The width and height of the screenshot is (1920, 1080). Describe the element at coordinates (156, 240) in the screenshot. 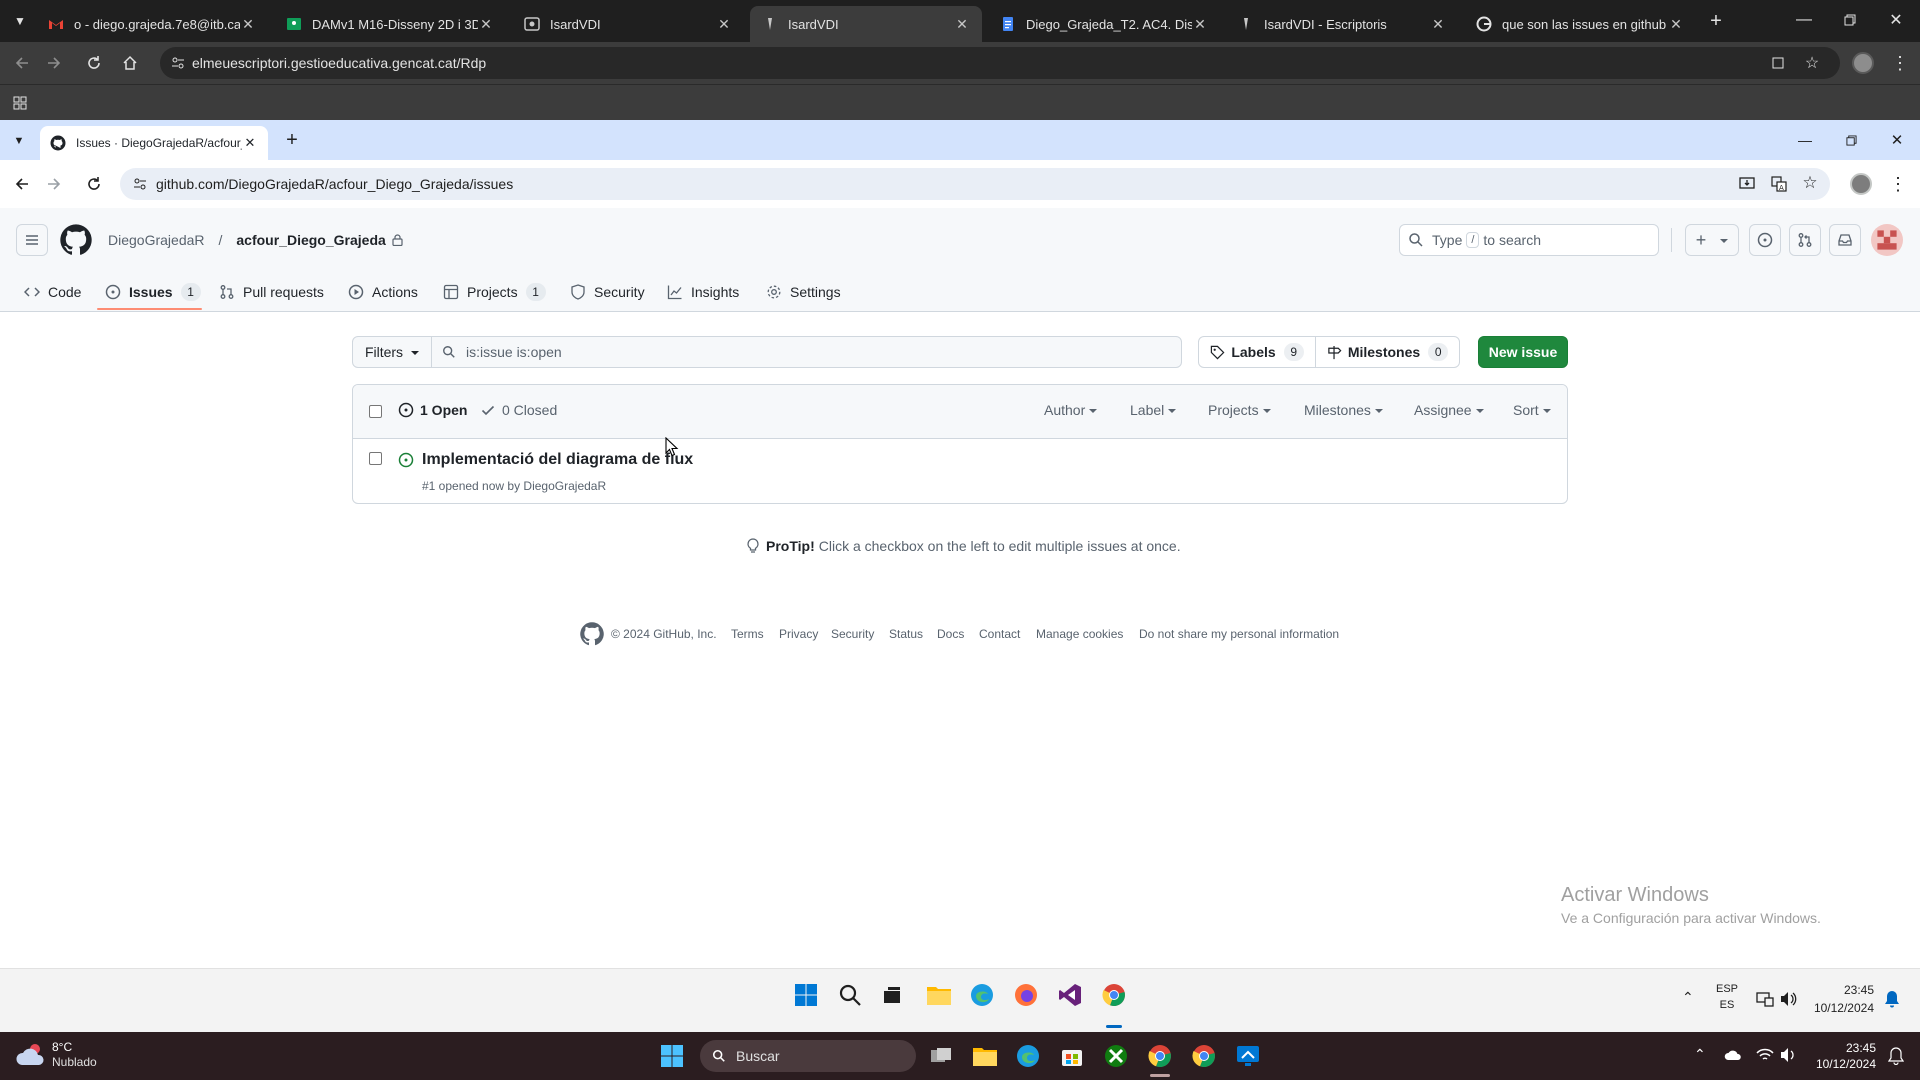

I see `owner-link: DiegoGrajedaR` at that location.